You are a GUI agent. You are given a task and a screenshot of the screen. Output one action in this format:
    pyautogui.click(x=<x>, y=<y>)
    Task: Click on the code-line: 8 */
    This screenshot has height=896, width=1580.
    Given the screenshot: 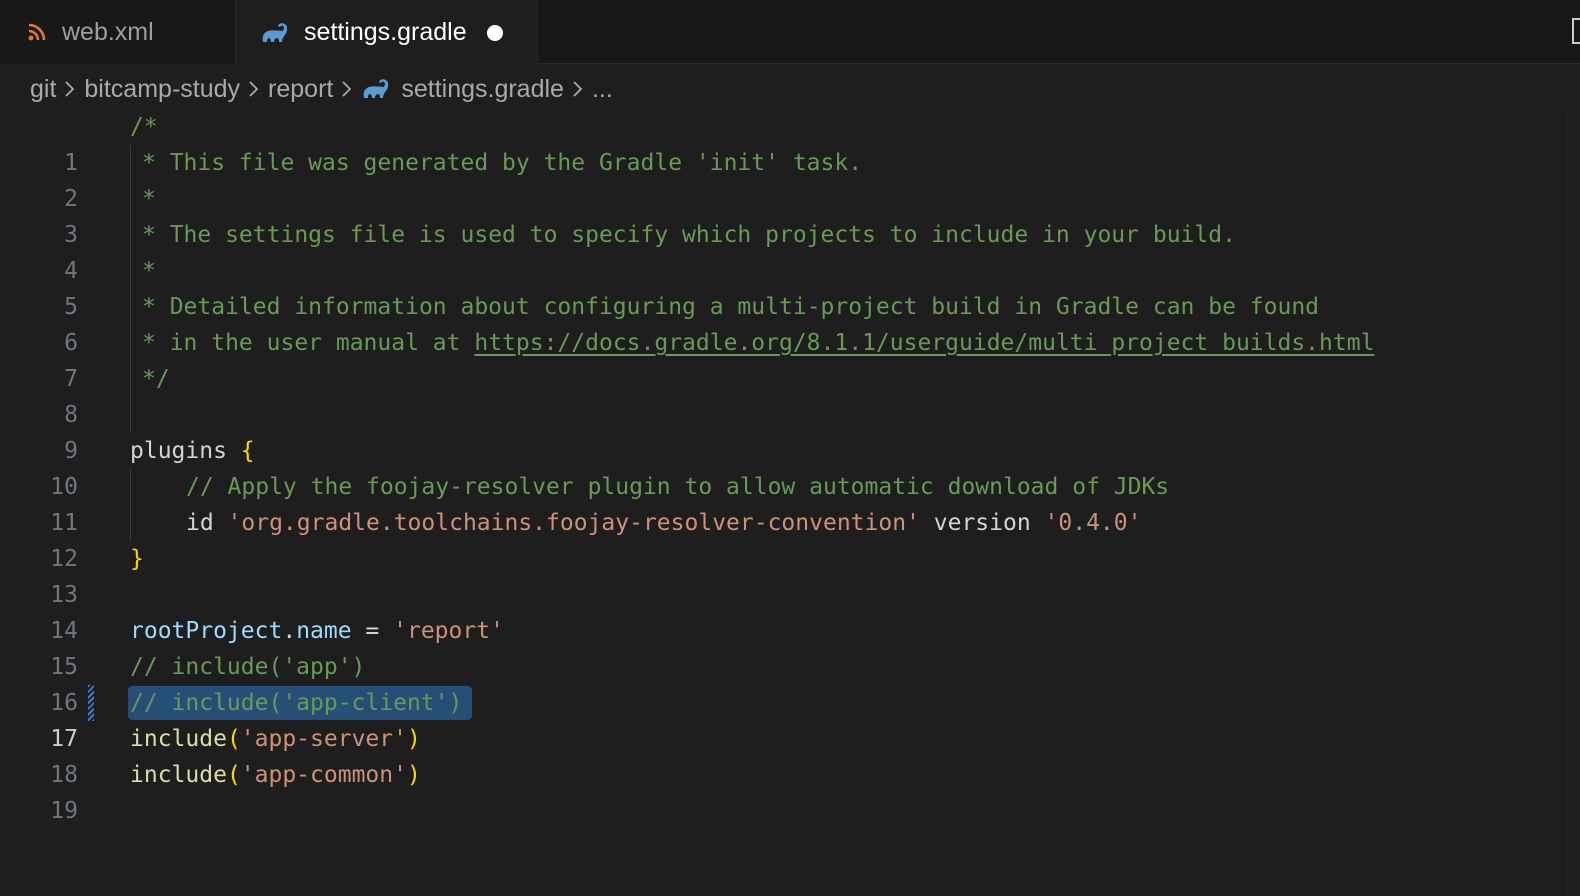 What is the action you would take?
    pyautogui.click(x=783, y=394)
    